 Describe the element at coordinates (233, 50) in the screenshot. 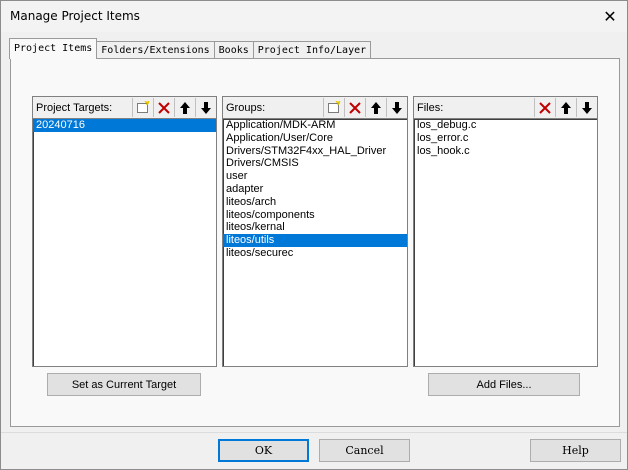

I see `tab-books: Books` at that location.